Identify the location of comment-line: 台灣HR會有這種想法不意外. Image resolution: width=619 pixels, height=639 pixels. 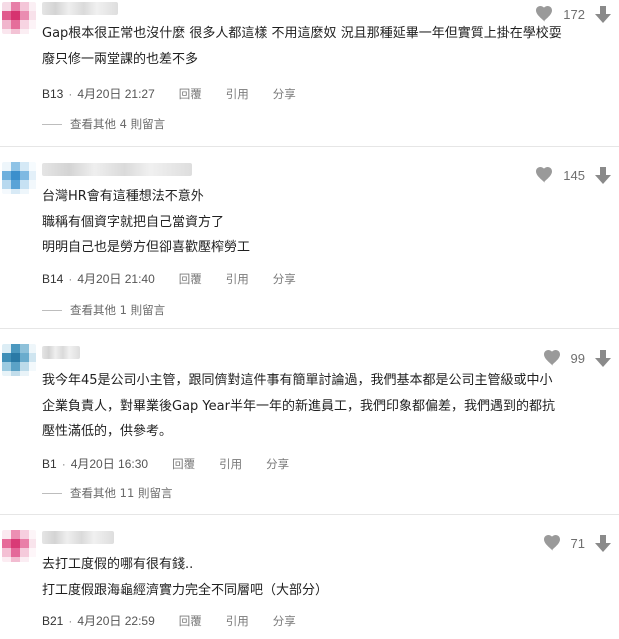
(123, 196).